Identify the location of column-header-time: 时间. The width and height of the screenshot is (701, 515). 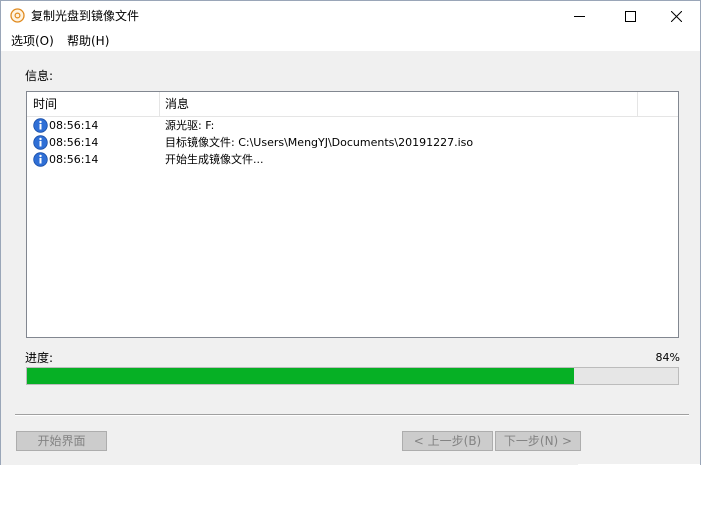
(93, 104).